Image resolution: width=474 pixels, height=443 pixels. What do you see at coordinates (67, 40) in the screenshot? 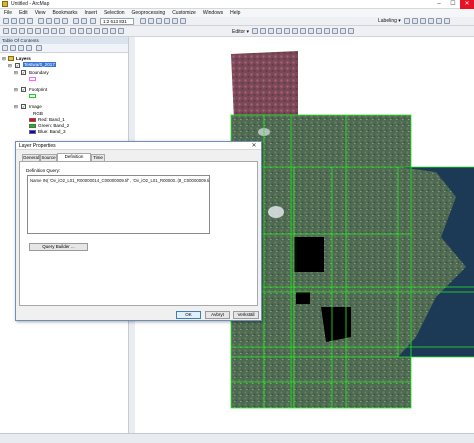
I see `toc-title: Table Of Contents` at bounding box center [67, 40].